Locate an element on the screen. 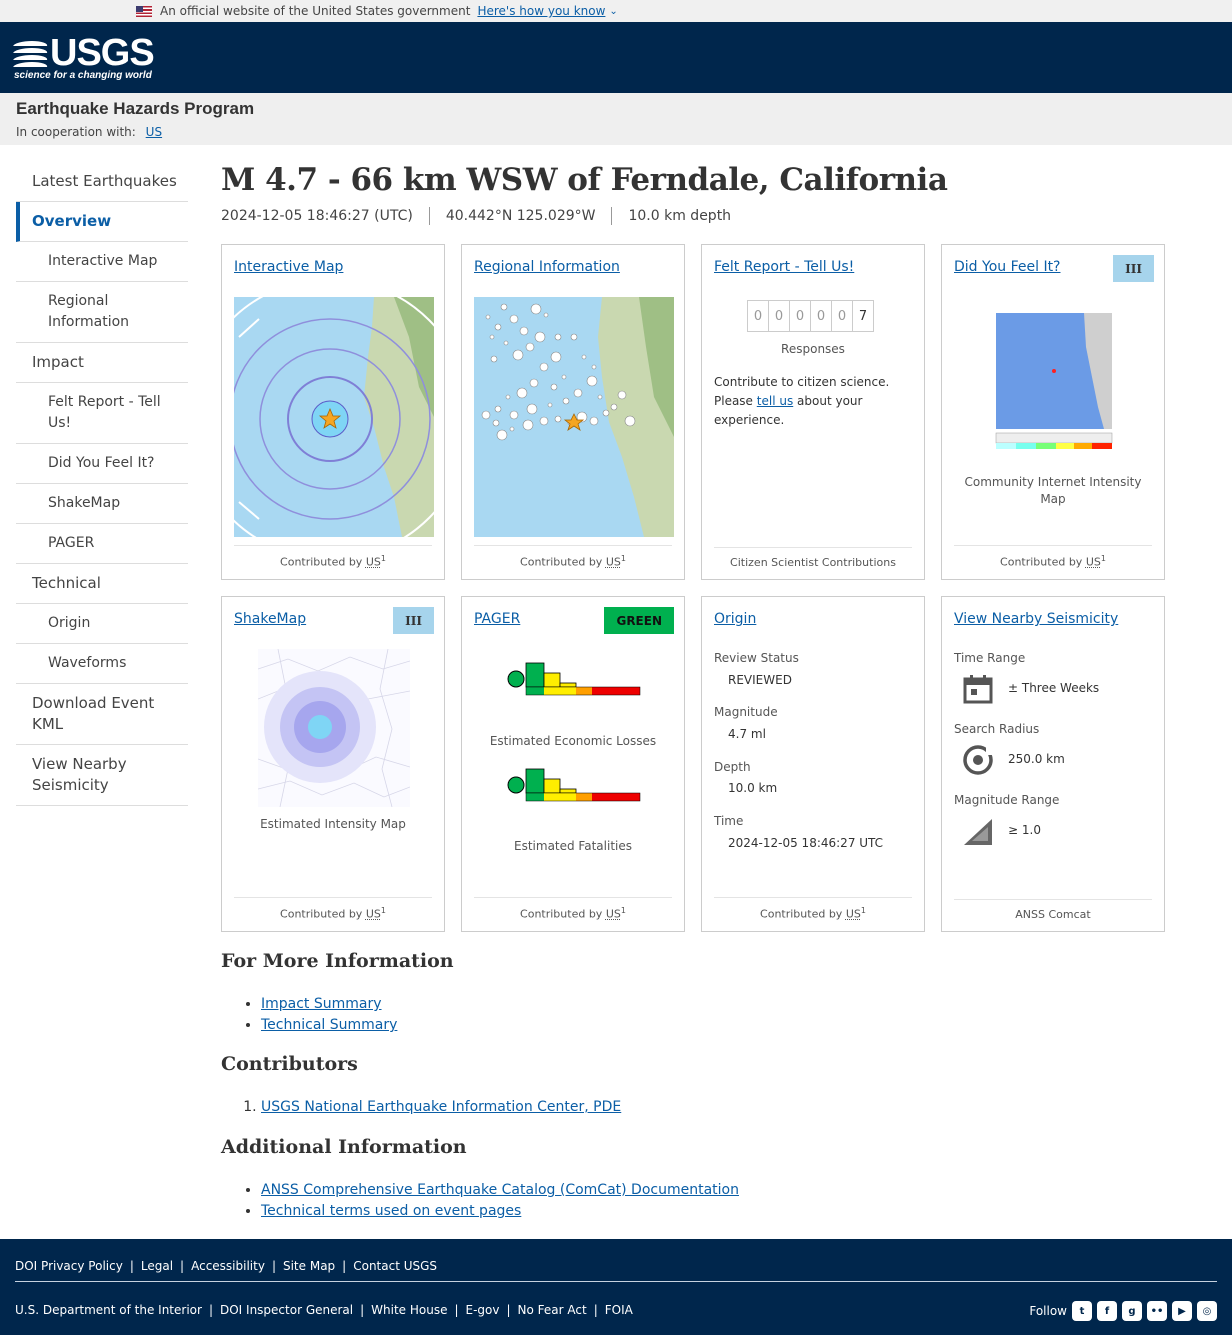 The height and width of the screenshot is (1335, 1232). list-item: Technical Summary is located at coordinates (329, 1025).